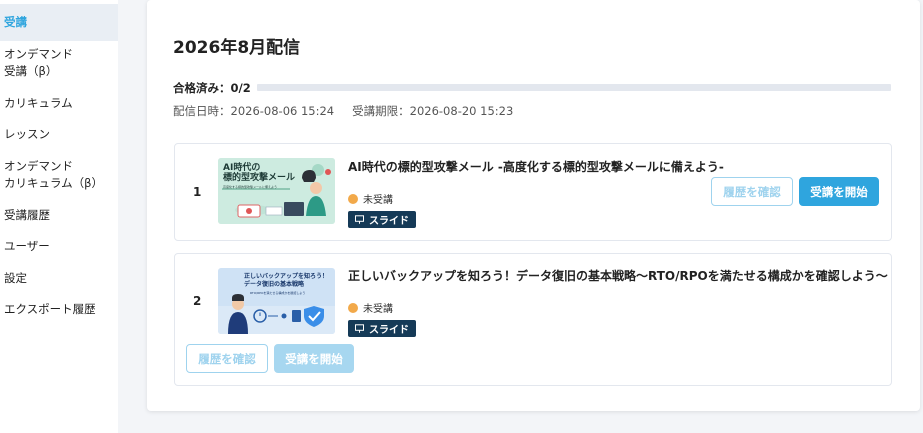 Image resolution: width=923 pixels, height=433 pixels. Describe the element at coordinates (254, 111) in the screenshot. I see `delivery-date: 配信日時：2026-08-06 15:24` at that location.